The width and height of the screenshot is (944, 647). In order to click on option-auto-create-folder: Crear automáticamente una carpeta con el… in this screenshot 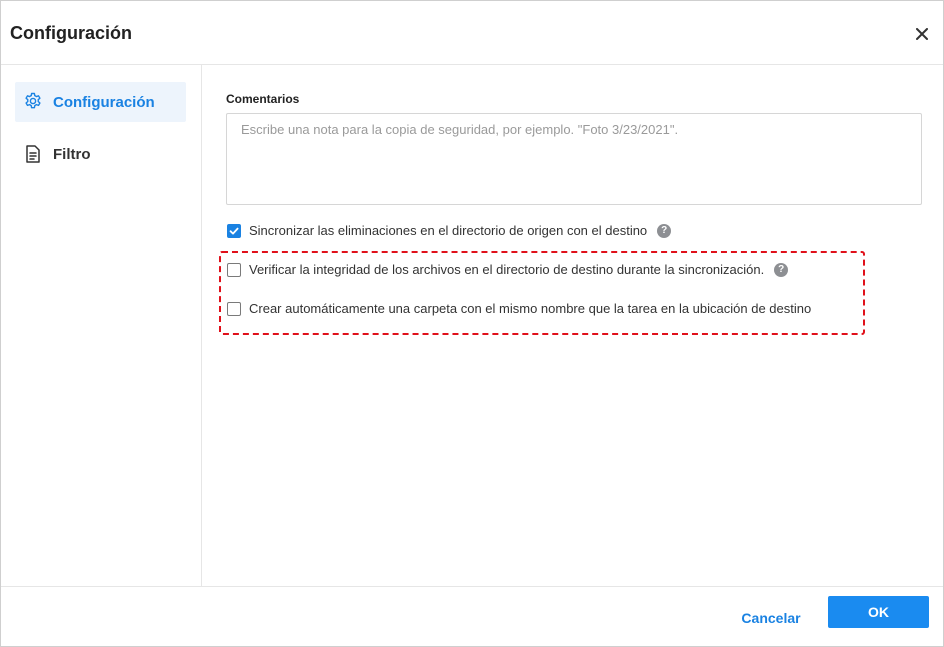, I will do `click(519, 308)`.